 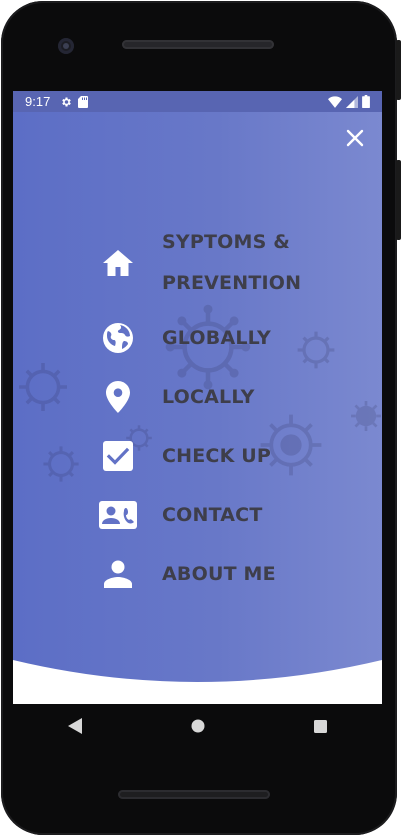 What do you see at coordinates (66, 46) in the screenshot?
I see `front-camera` at bounding box center [66, 46].